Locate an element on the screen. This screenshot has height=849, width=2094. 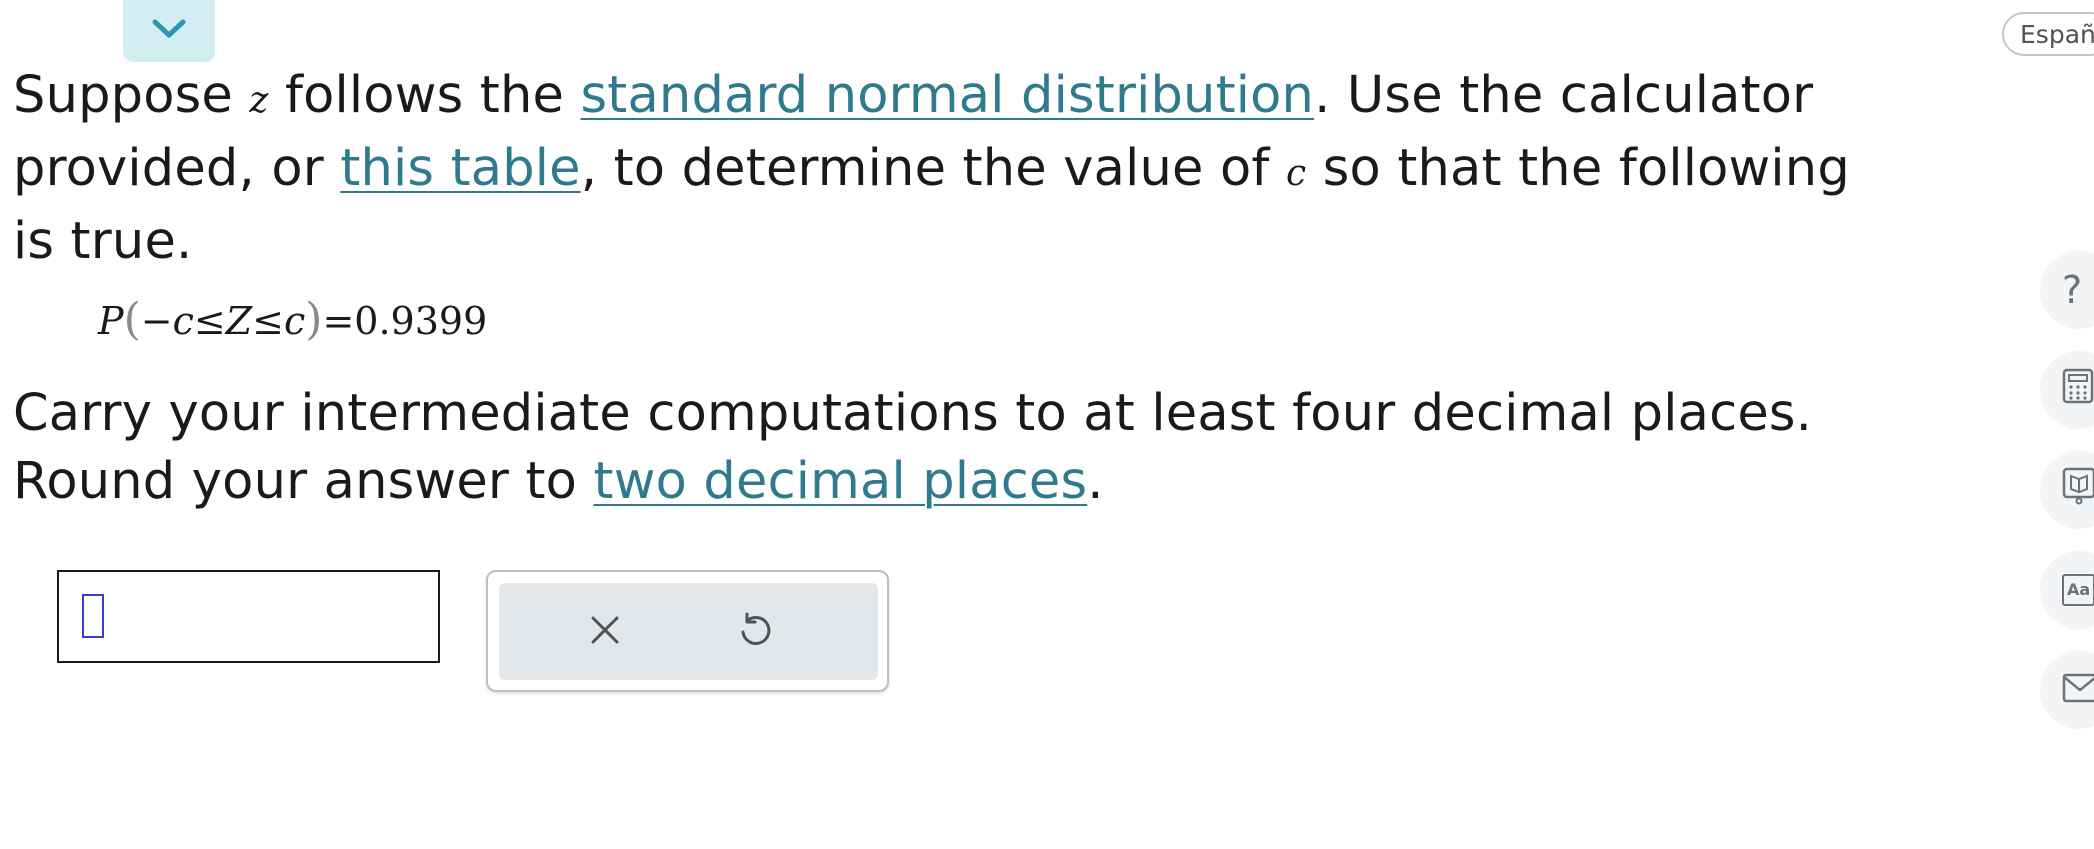
side-toolbar: ? Aa is located at coordinates (2067, 424).